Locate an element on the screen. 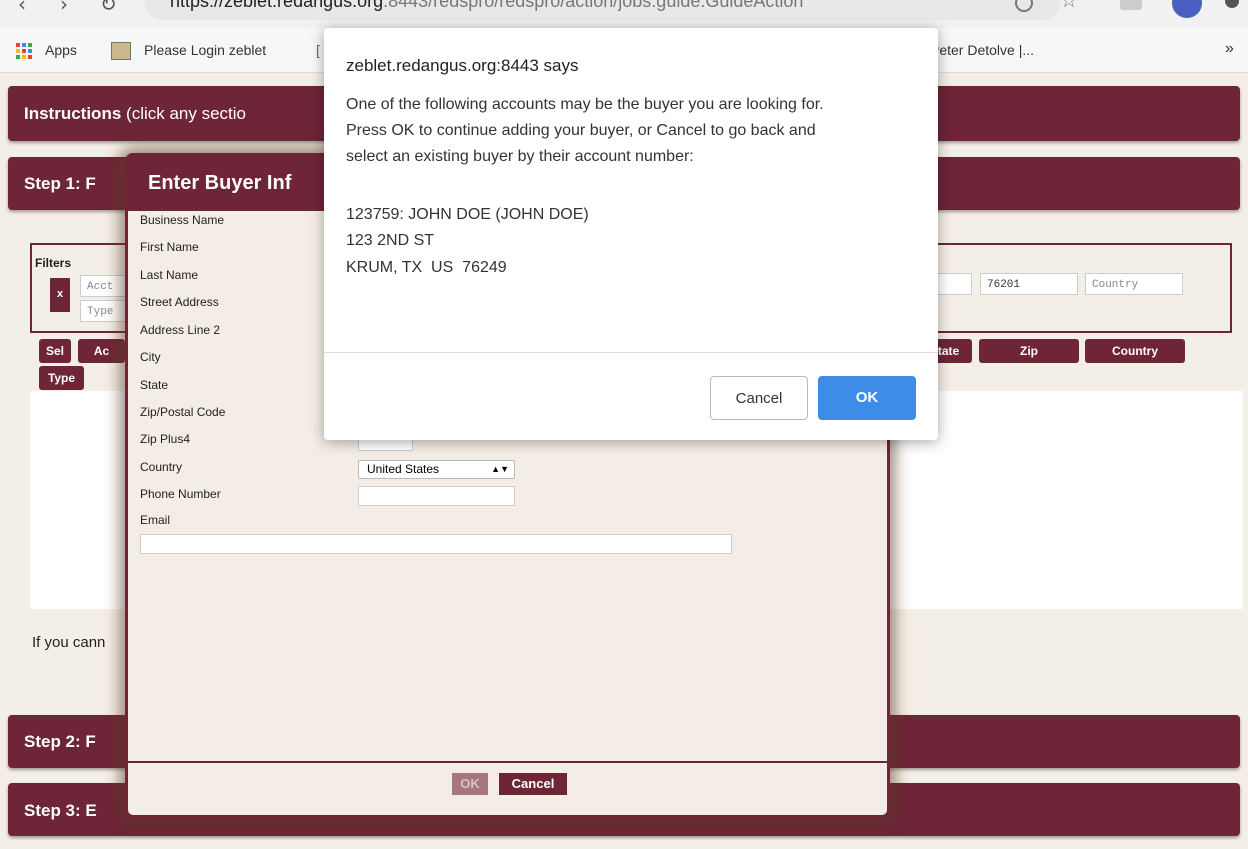 This screenshot has height=849, width=1248. label-street-address: Street Address is located at coordinates (179, 302).